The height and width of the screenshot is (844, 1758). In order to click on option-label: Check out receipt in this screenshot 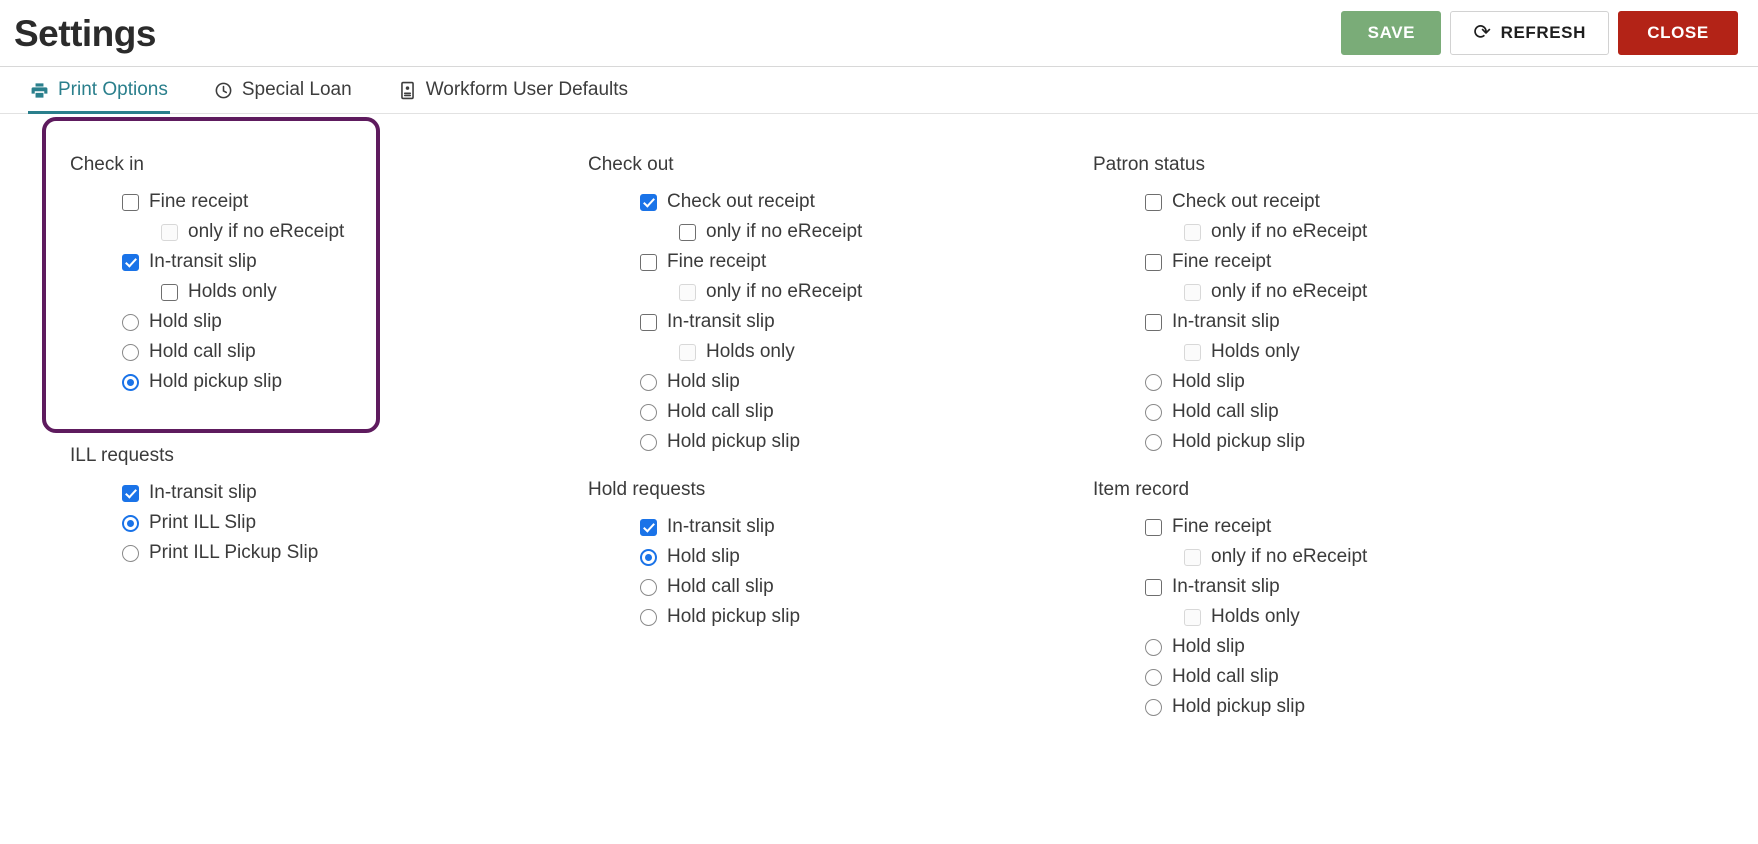, I will do `click(741, 201)`.